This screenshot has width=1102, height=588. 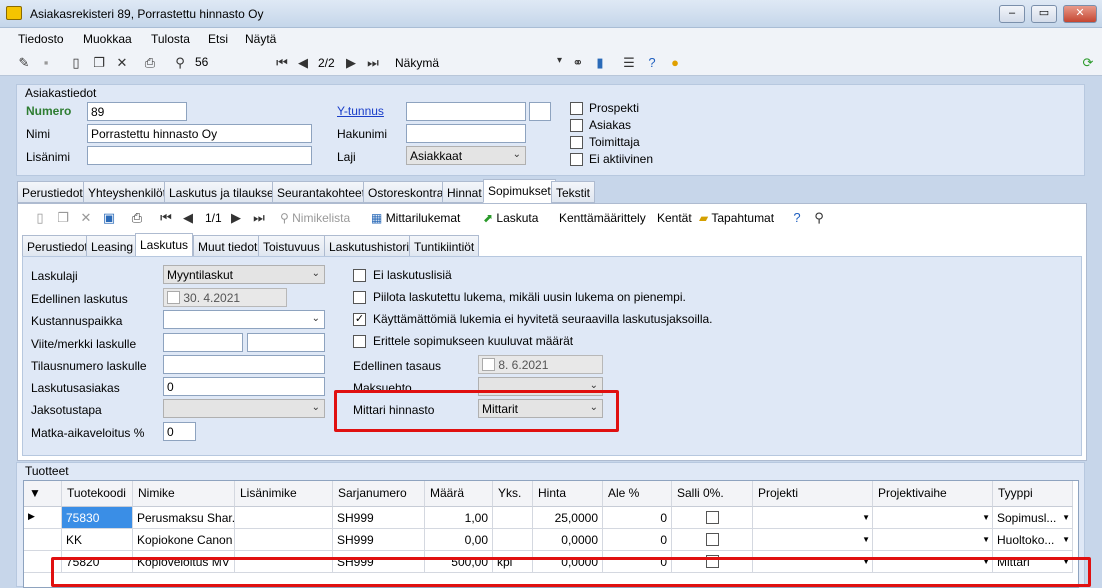 What do you see at coordinates (576, 125) in the screenshot?
I see `asiakas-checkbox` at bounding box center [576, 125].